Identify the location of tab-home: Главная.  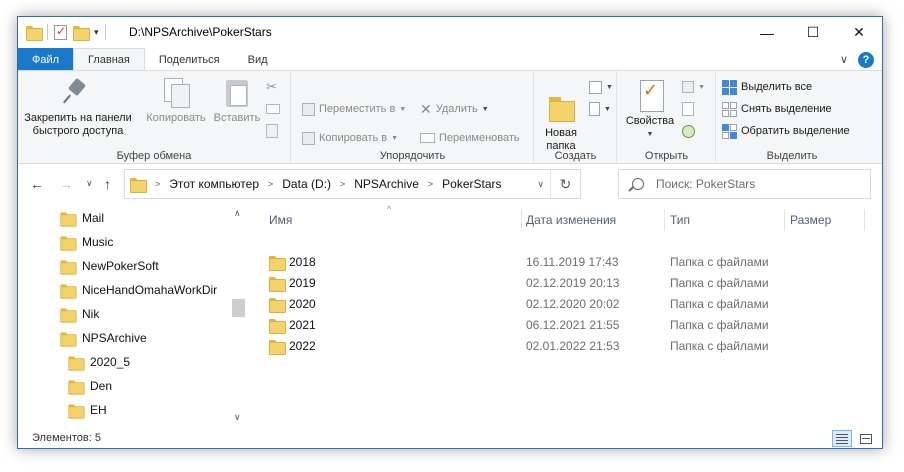
(109, 59).